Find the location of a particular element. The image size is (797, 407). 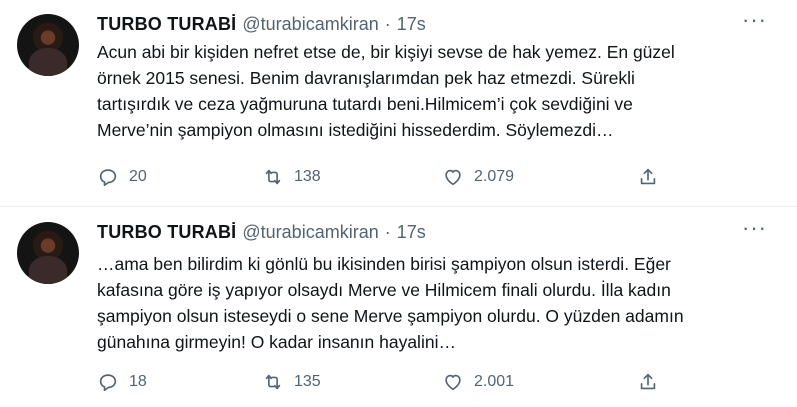

tweet-actions: 20 138 2.079 is located at coordinates (387, 177).